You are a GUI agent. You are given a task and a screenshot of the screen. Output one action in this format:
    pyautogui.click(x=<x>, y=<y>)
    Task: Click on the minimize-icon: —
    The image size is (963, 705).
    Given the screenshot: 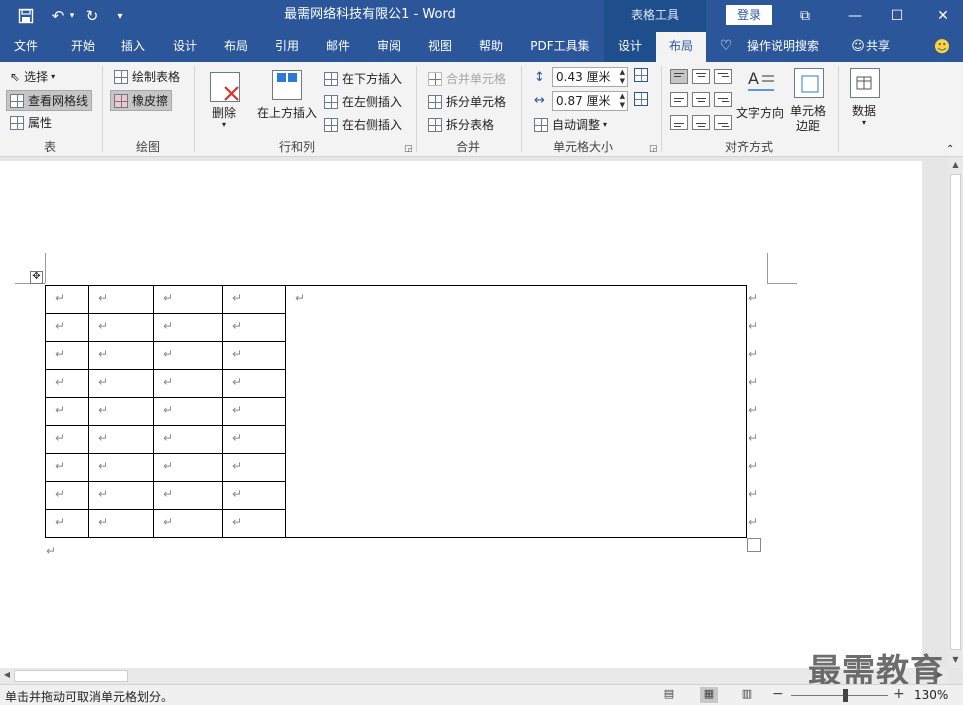 What is the action you would take?
    pyautogui.click(x=855, y=16)
    